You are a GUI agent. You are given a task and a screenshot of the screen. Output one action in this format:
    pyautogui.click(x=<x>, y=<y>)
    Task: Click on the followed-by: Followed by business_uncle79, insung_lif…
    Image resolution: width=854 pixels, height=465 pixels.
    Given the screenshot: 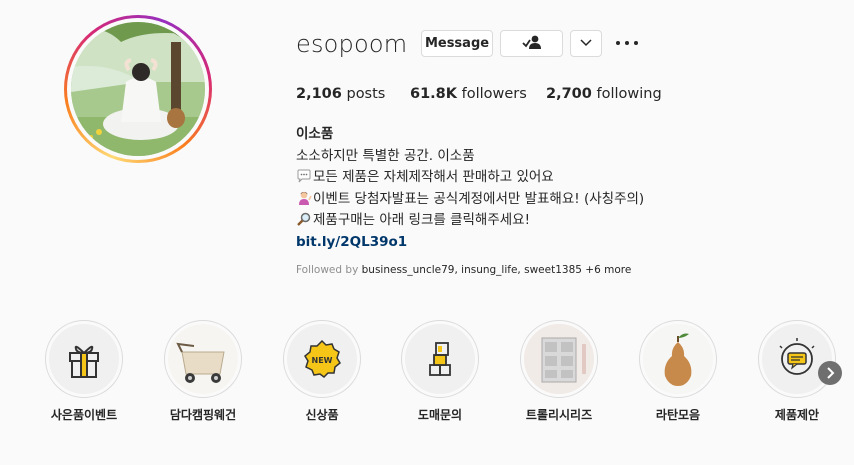 What is the action you would take?
    pyautogui.click(x=463, y=270)
    